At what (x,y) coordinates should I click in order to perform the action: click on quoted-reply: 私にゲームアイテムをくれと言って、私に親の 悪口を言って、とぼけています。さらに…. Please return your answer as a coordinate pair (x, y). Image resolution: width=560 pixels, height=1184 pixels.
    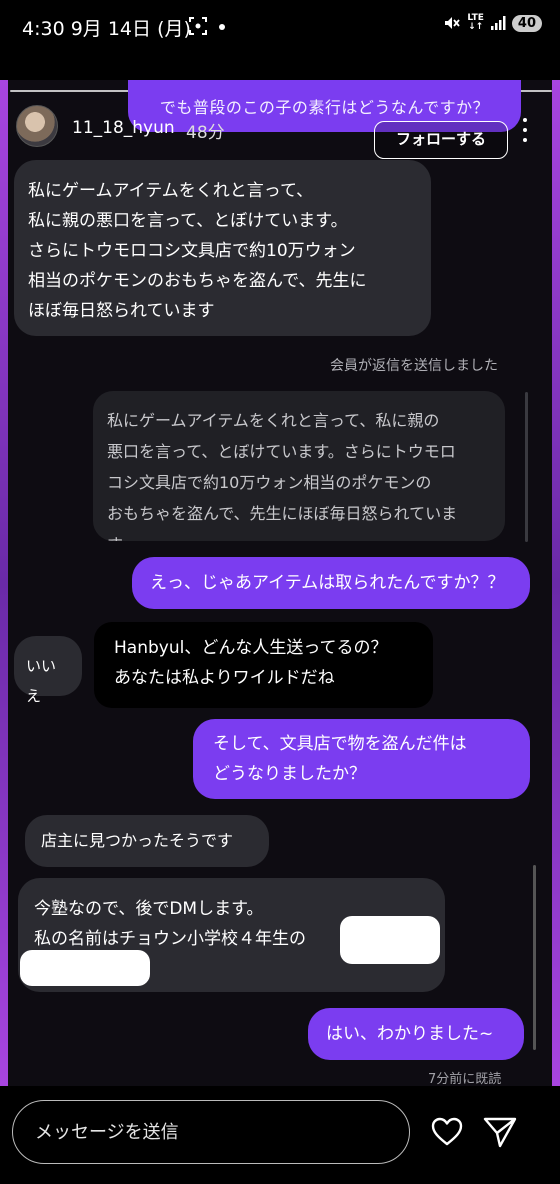
    Looking at the image, I should click on (299, 466).